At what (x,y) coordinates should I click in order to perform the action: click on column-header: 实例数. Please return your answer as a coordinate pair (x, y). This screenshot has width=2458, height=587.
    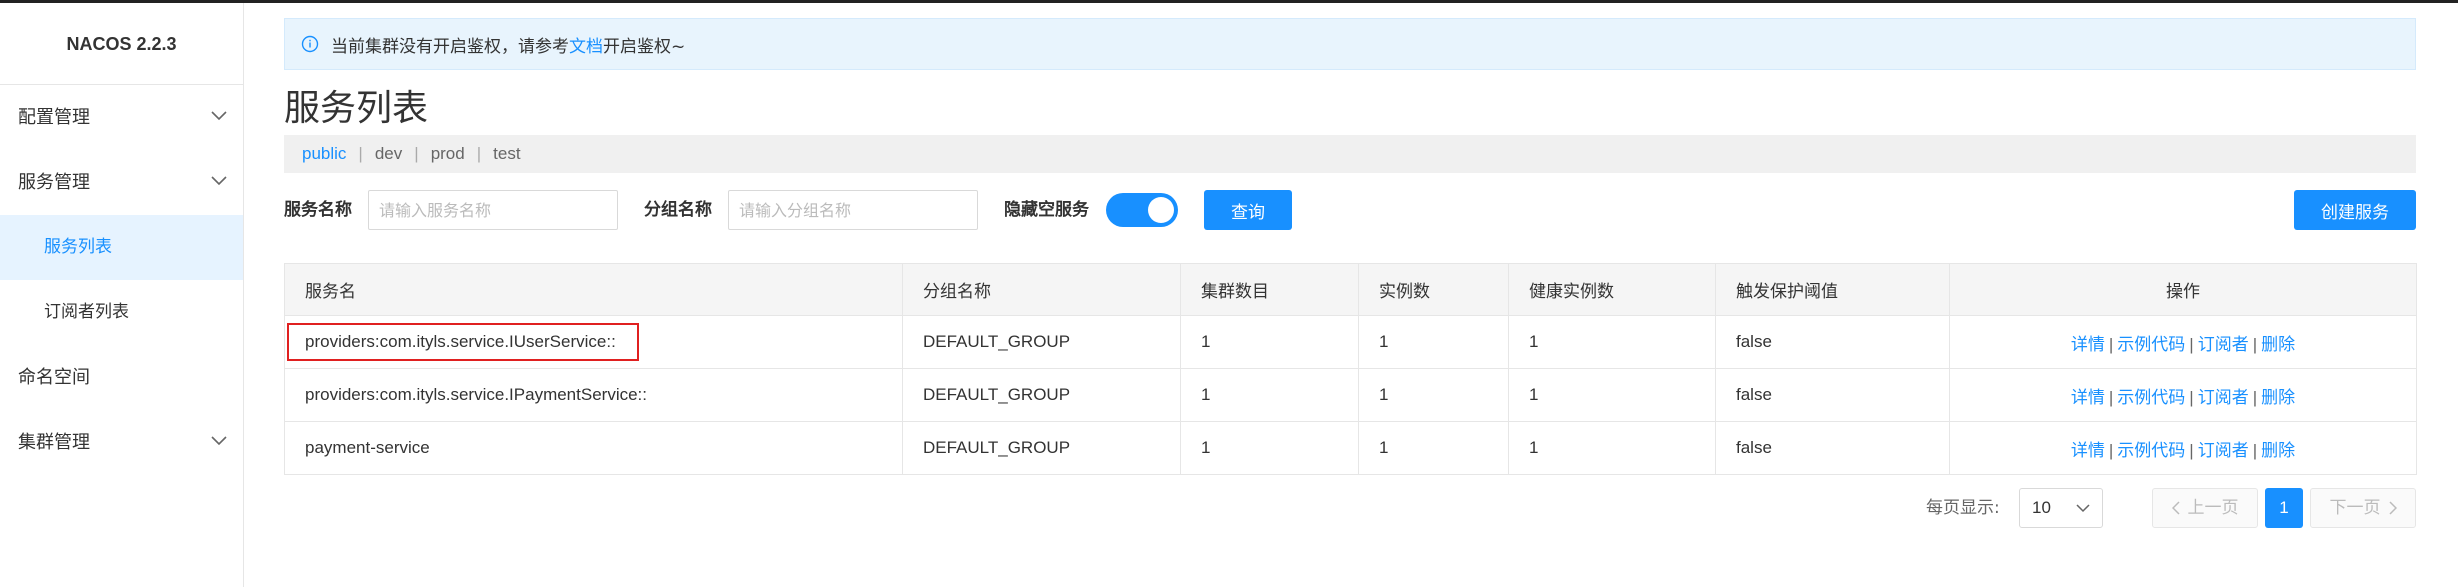
    Looking at the image, I should click on (1433, 289).